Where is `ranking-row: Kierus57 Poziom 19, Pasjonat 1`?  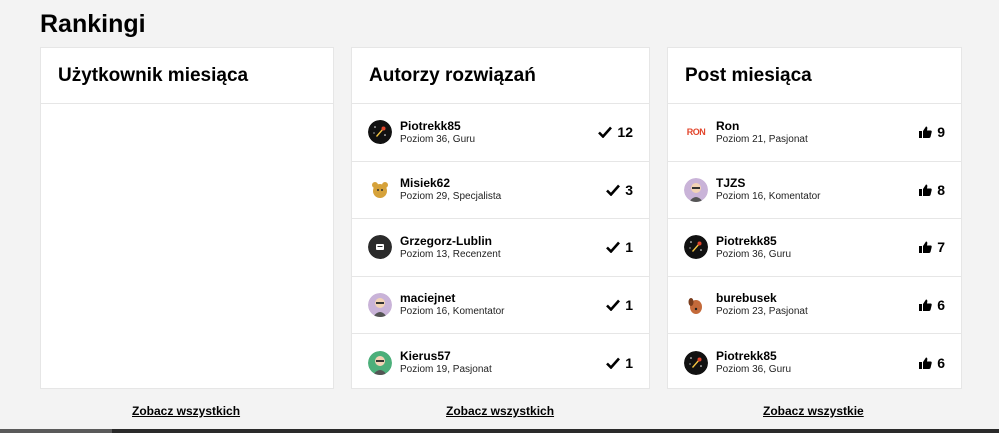
ranking-row: Kierus57 Poziom 19, Pasjonat 1 is located at coordinates (500, 363).